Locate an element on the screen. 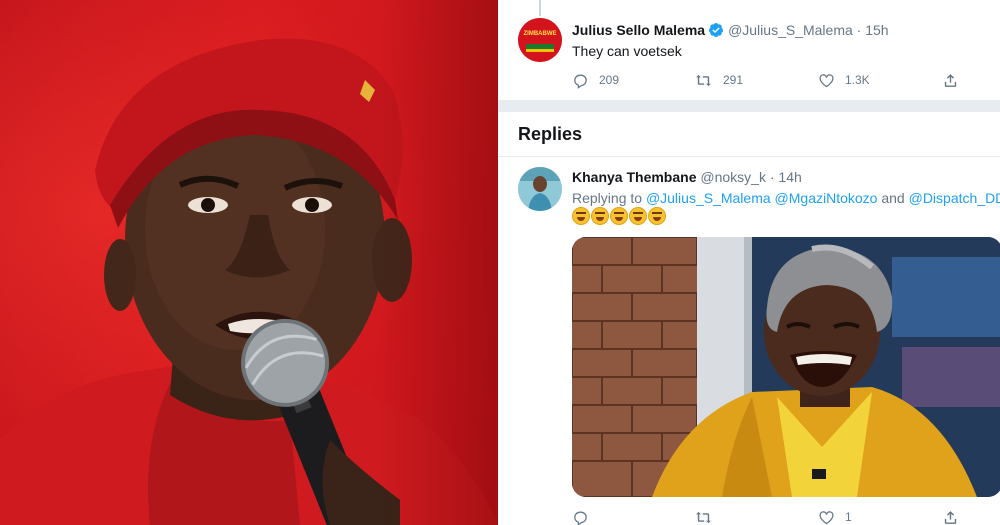  photo-edge-shadow is located at coordinates (438, 262).